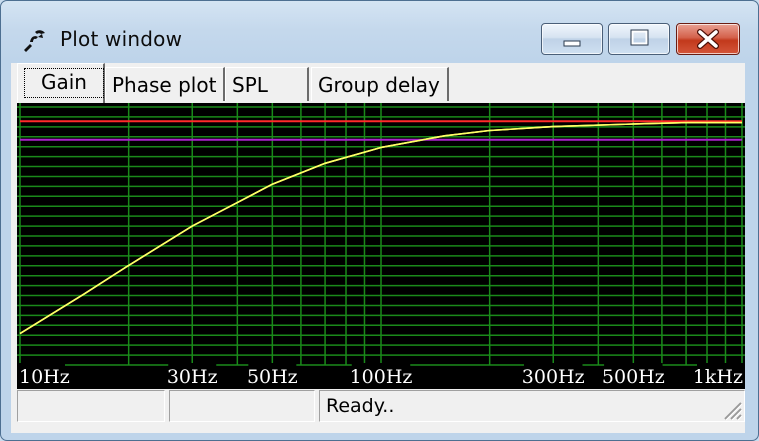  What do you see at coordinates (267, 84) in the screenshot?
I see `tab-spl: SPL` at bounding box center [267, 84].